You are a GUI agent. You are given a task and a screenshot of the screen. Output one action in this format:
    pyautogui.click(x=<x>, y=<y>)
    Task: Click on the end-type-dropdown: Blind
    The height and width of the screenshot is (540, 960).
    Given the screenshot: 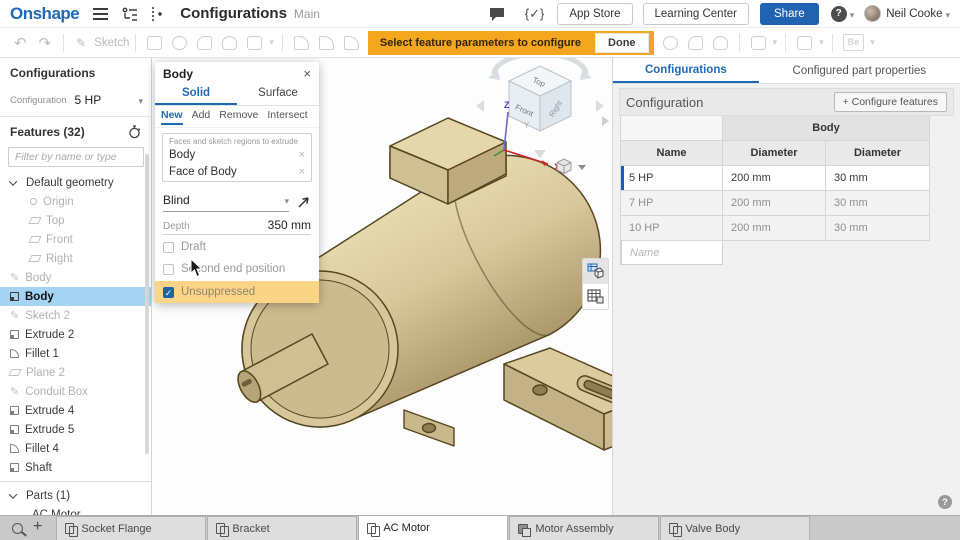 What is the action you would take?
    pyautogui.click(x=226, y=201)
    